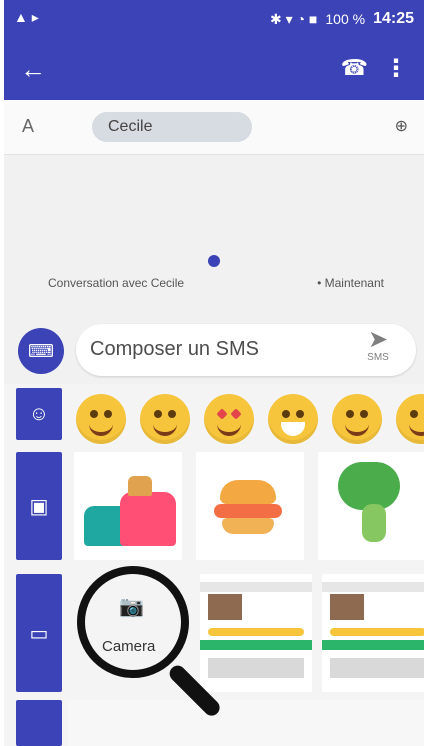 The width and height of the screenshot is (428, 746). What do you see at coordinates (393, 18) in the screenshot?
I see `status-time: 14:25` at bounding box center [393, 18].